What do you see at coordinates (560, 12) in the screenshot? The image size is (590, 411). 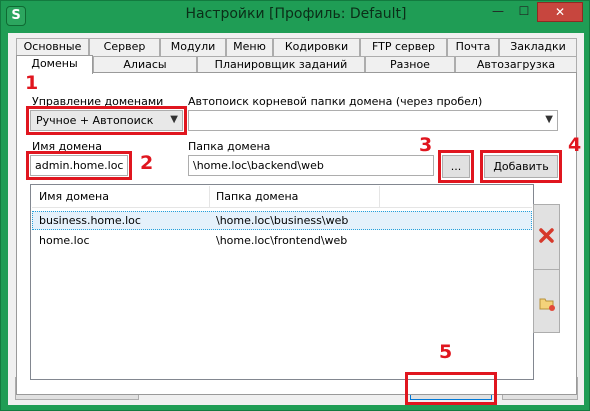 I see `close-window-button: ✕` at bounding box center [560, 12].